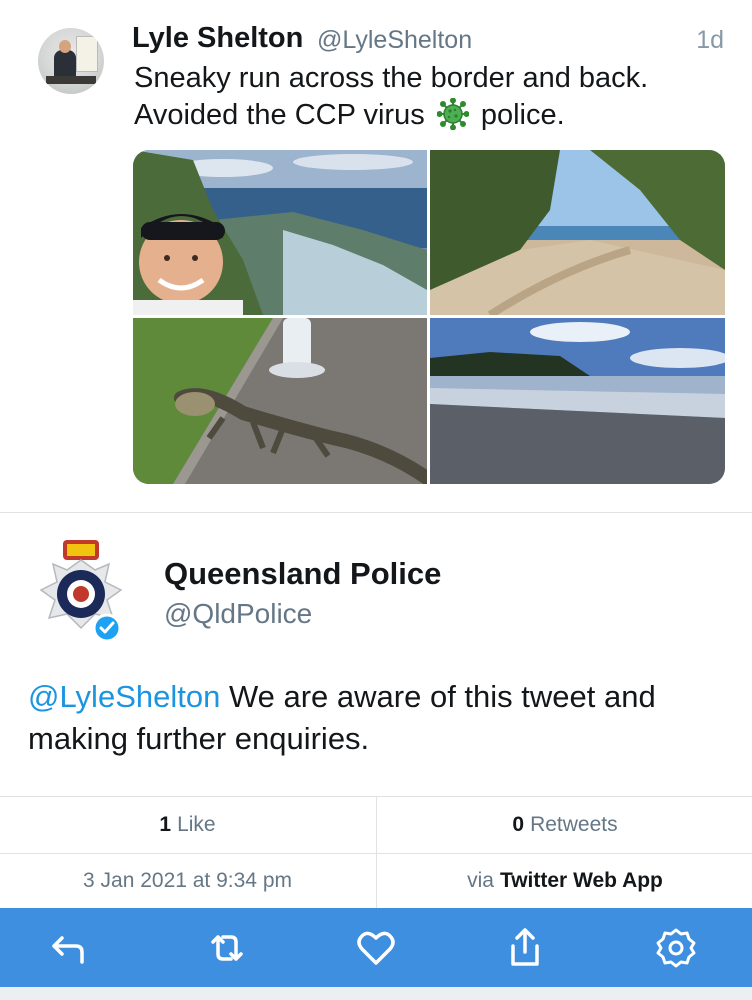  What do you see at coordinates (124, 696) in the screenshot?
I see `mention-link: @LyleShelton` at bounding box center [124, 696].